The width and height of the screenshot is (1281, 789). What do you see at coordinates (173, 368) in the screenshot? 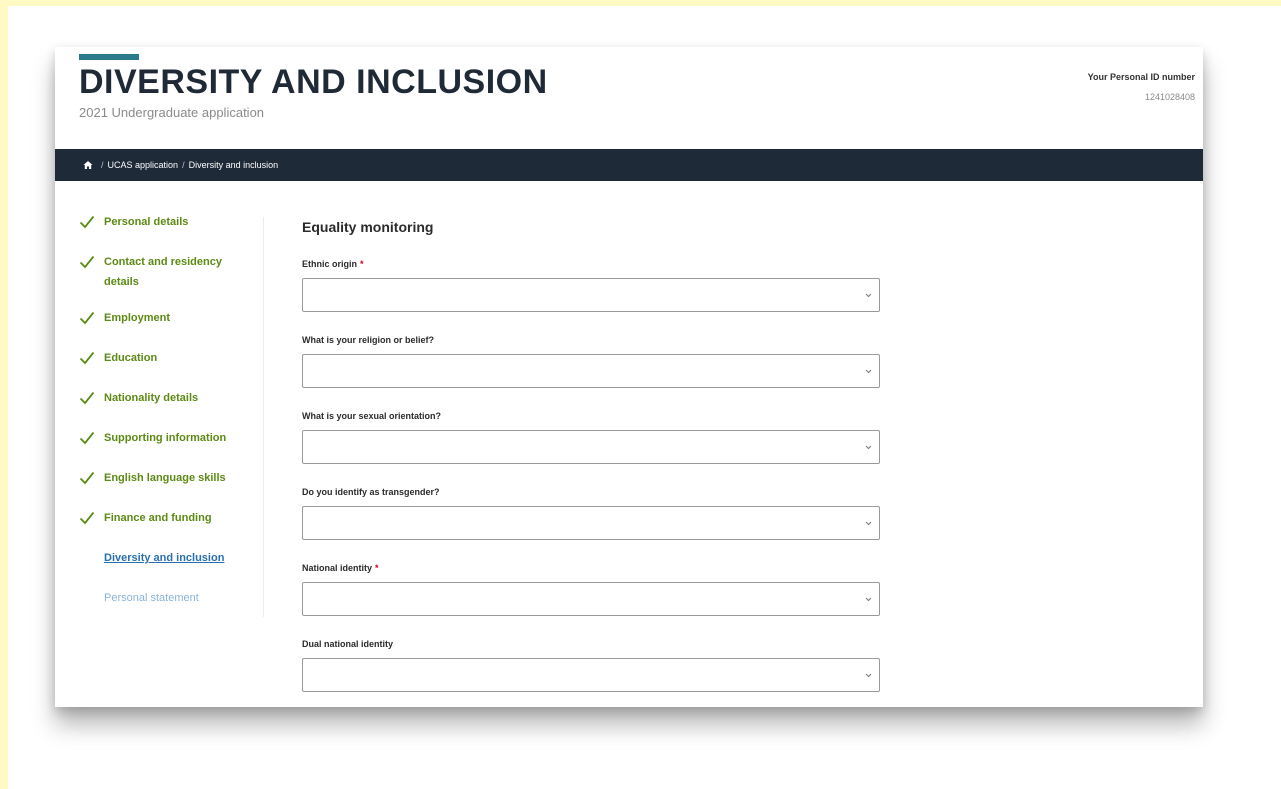
I see `sidebar-item-education: Education` at bounding box center [173, 368].